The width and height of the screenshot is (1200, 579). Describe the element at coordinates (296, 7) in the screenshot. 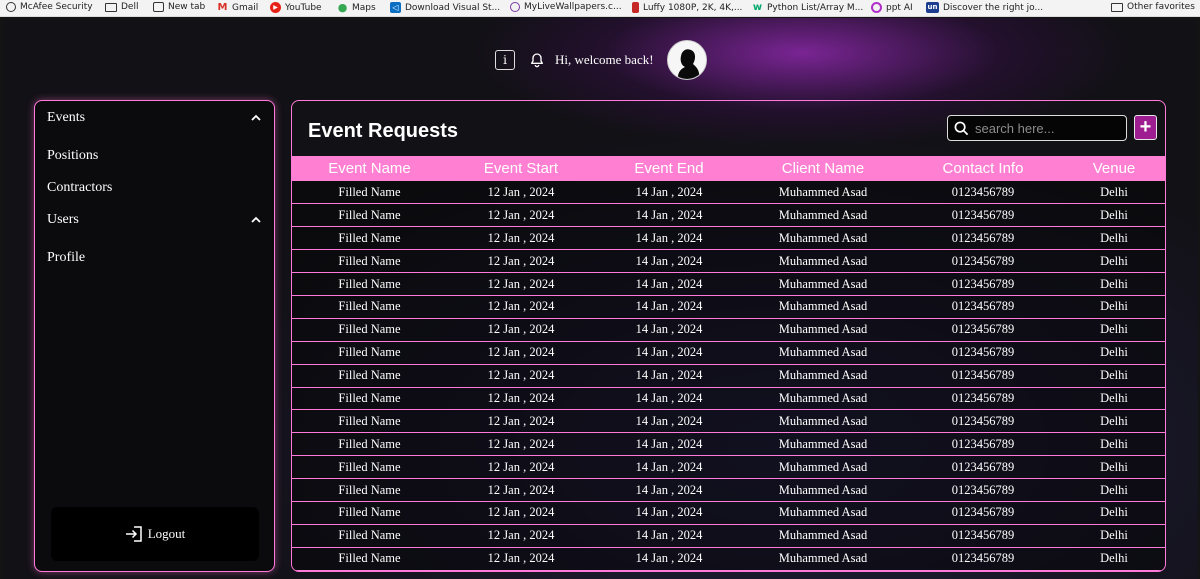

I see `bookmark-youtube: ▶ YouTube` at that location.